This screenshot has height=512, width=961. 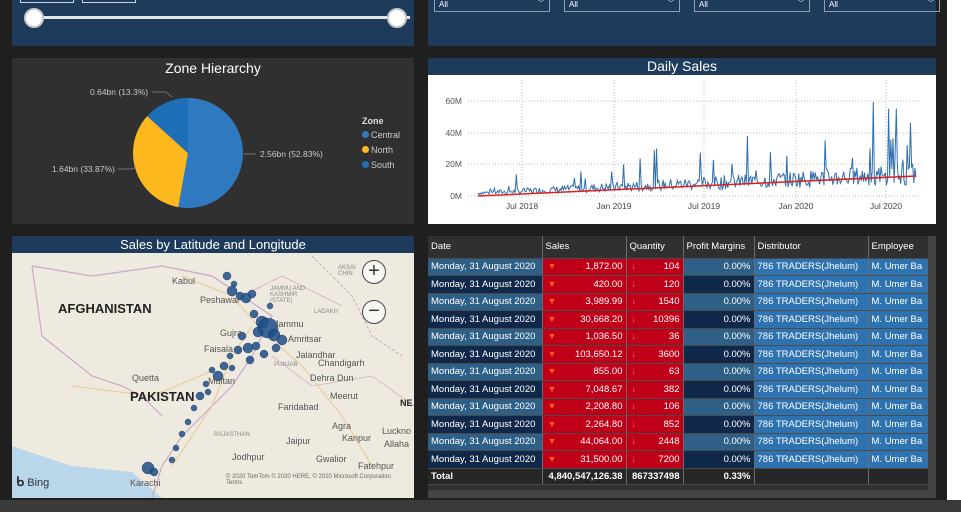 I want to click on city-label: Peshawar, so click(x=220, y=300).